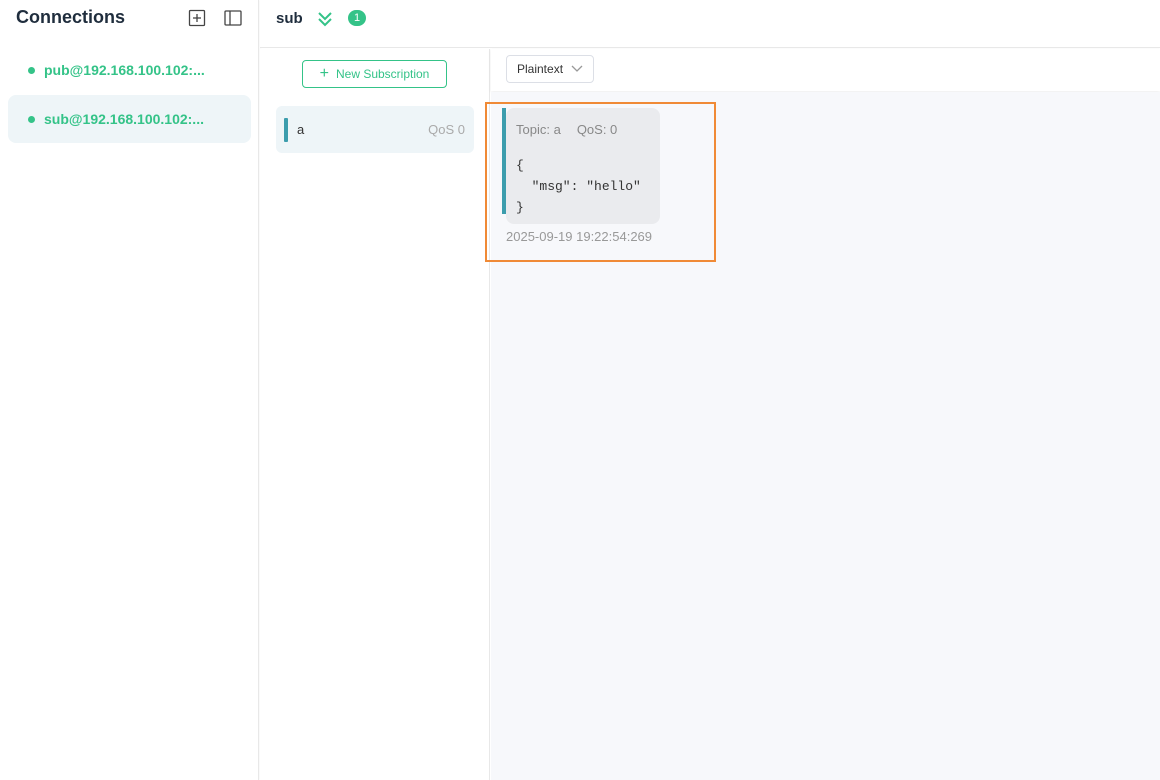 The image size is (1160, 780). What do you see at coordinates (710, 24) in the screenshot?
I see `connection-header: sub 1` at bounding box center [710, 24].